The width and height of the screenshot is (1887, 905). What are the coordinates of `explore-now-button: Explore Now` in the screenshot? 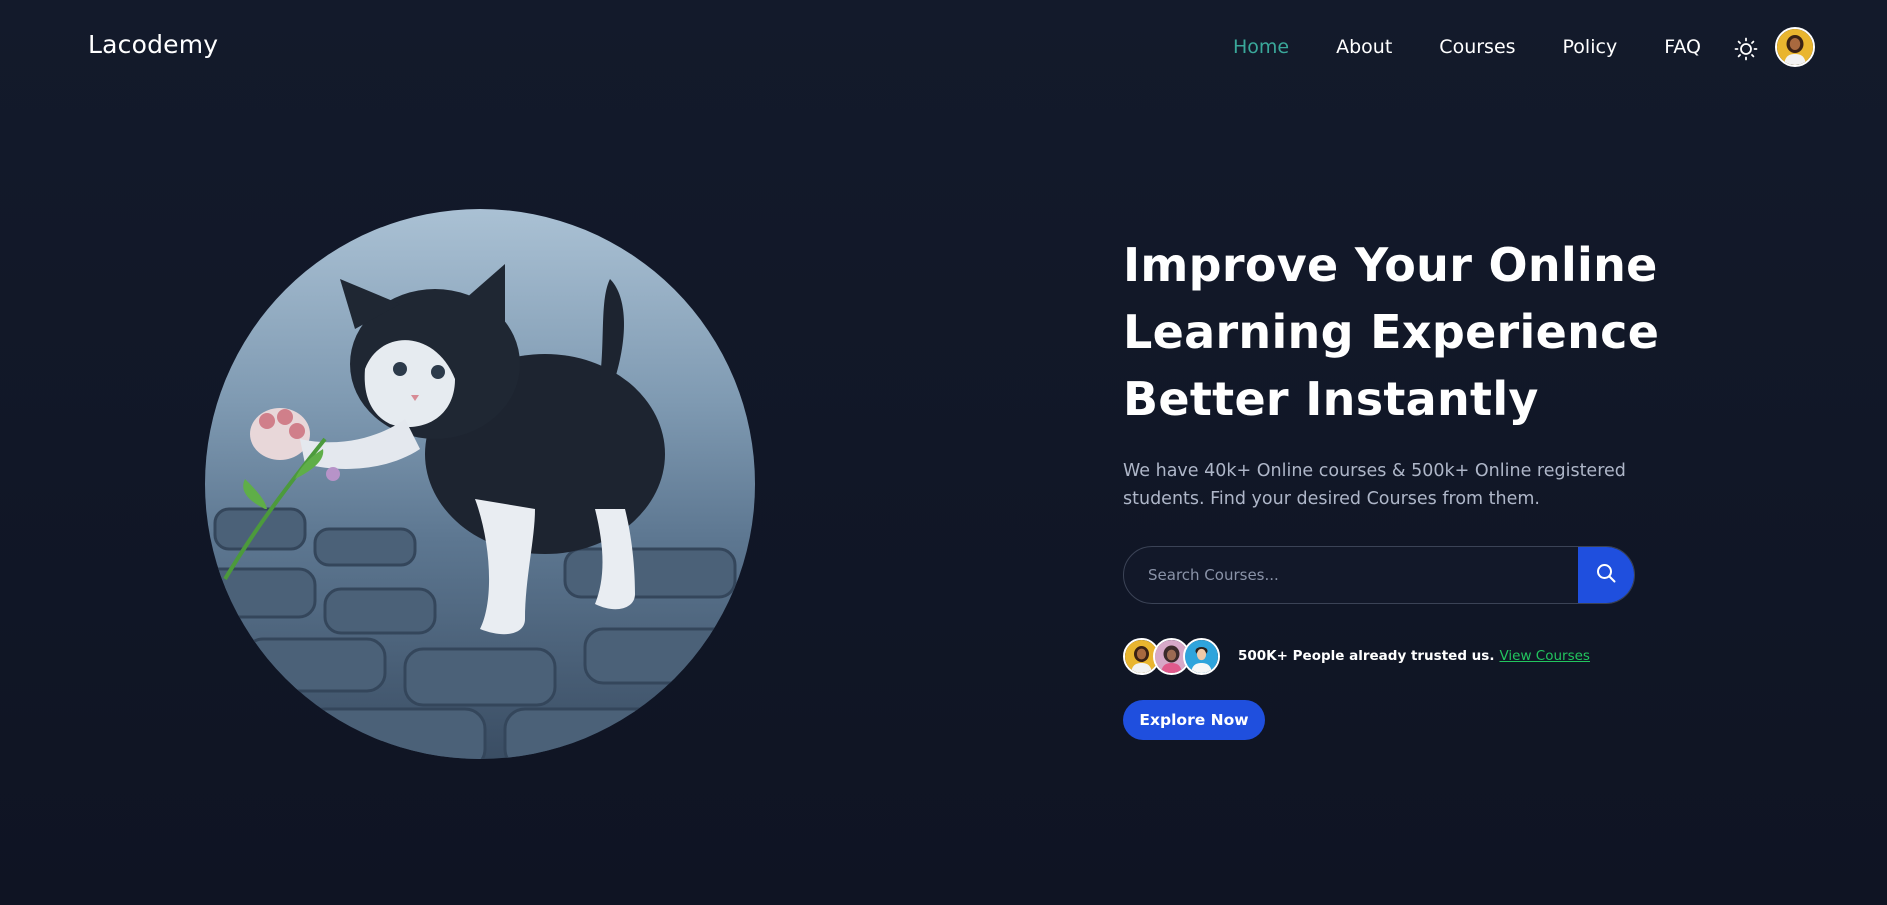 It's located at (1194, 720).